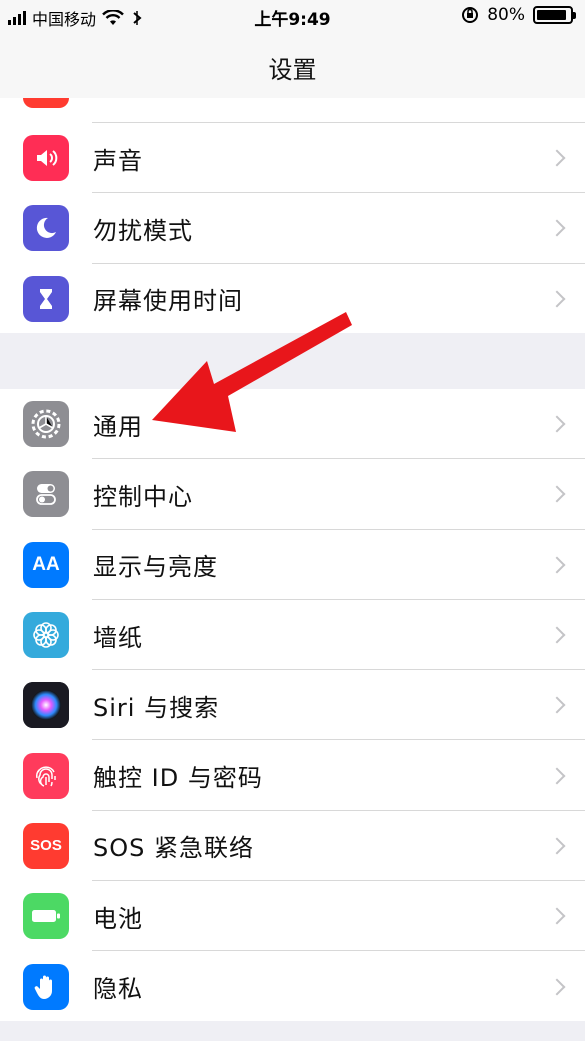 The width and height of the screenshot is (585, 1041). What do you see at coordinates (292, 986) in the screenshot?
I see `settings-row-hand: 隐私` at bounding box center [292, 986].